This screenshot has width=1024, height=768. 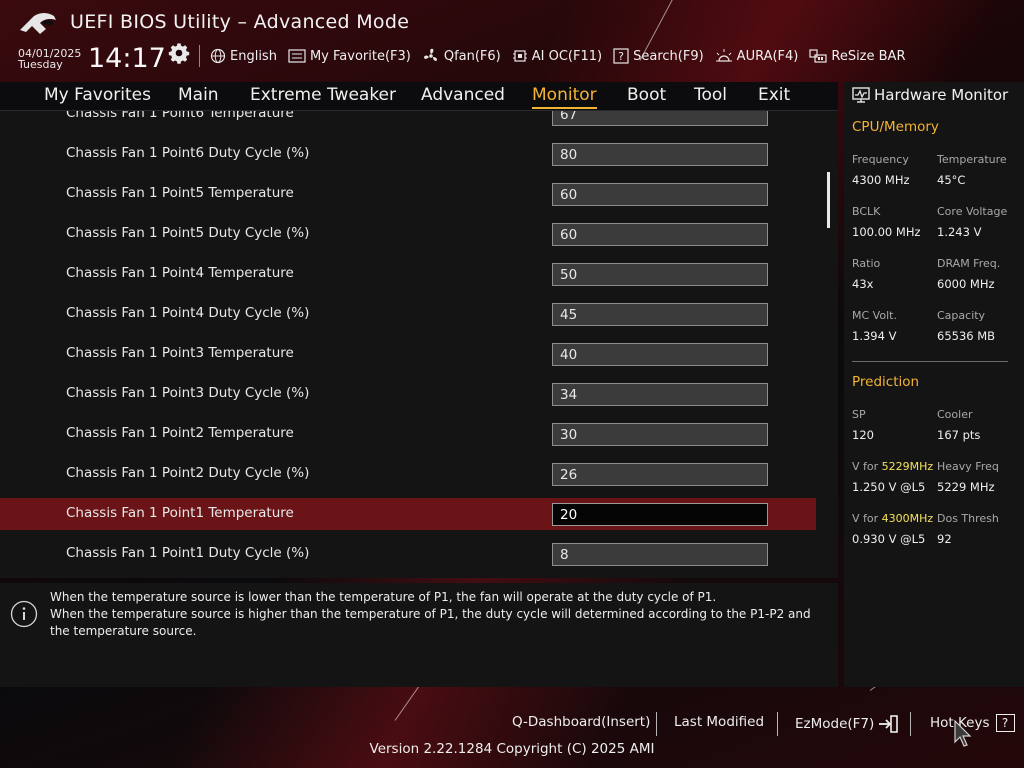 What do you see at coordinates (863, 435) in the screenshot?
I see `hw-value: 120` at bounding box center [863, 435].